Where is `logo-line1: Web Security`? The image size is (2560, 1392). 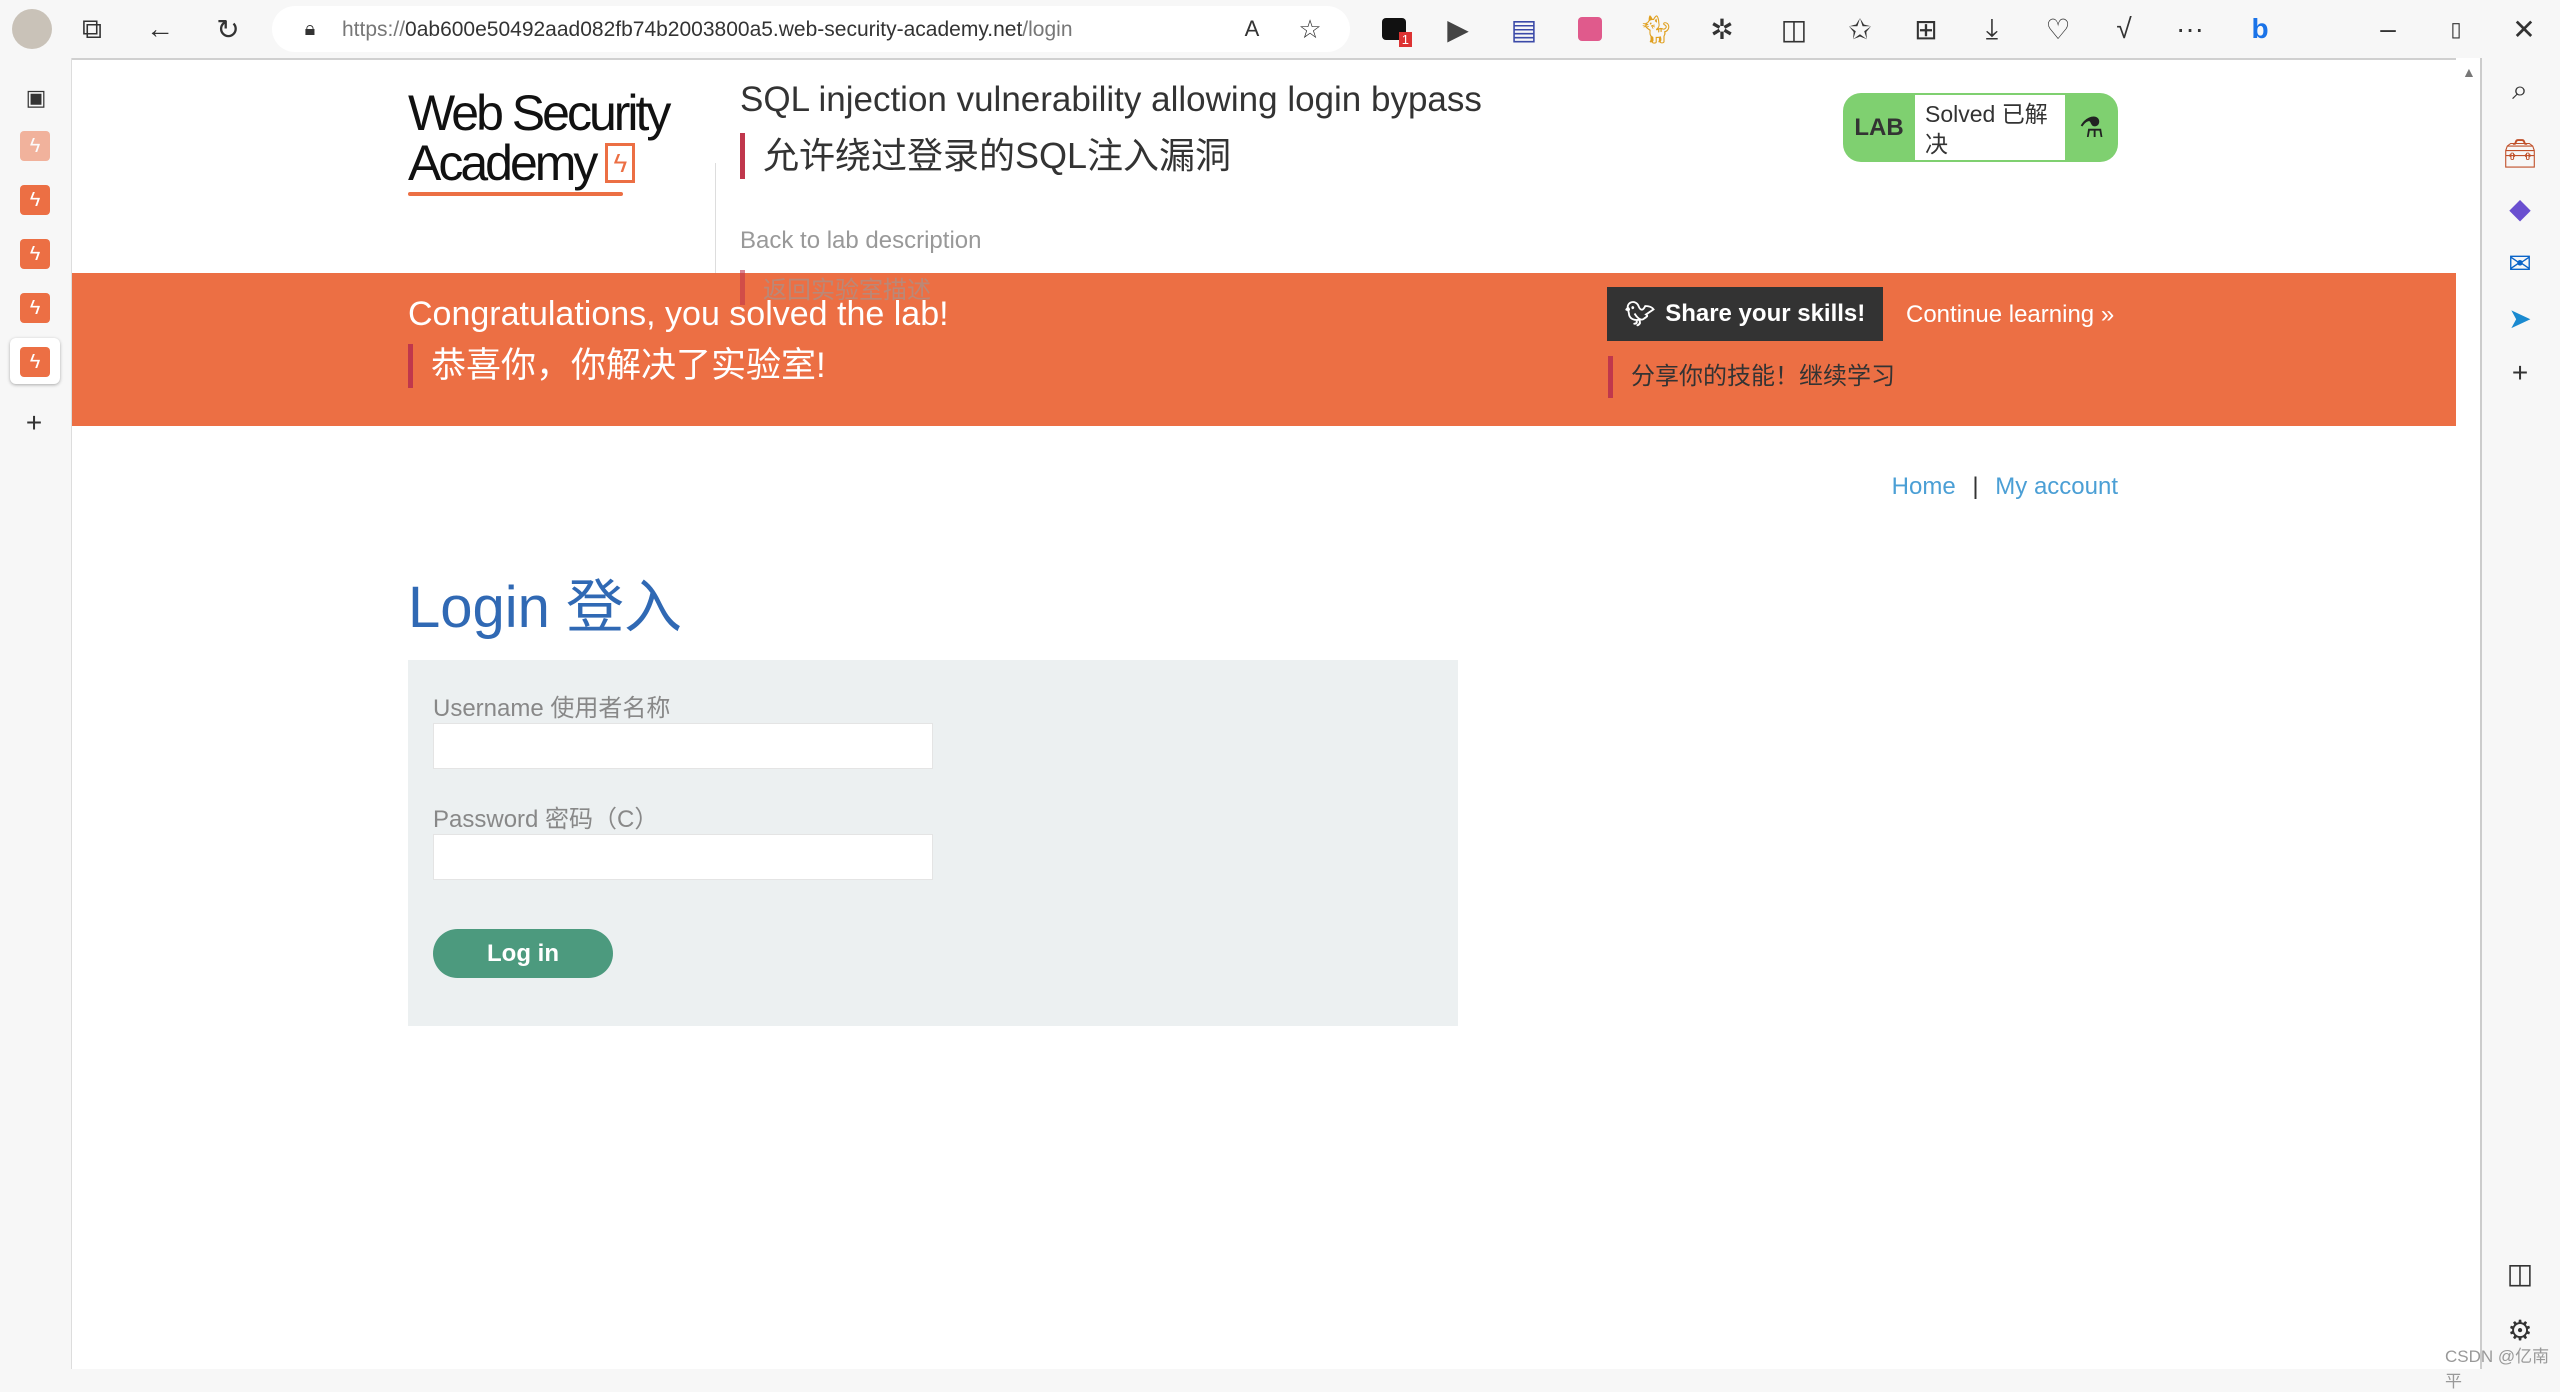
logo-line1: Web Security is located at coordinates (539, 113).